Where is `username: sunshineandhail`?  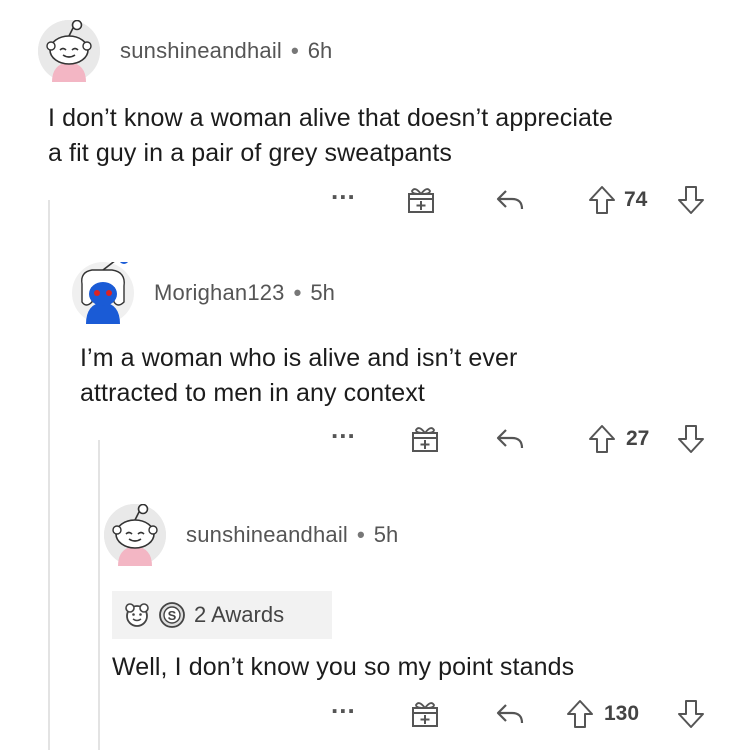 username: sunshineandhail is located at coordinates (267, 535).